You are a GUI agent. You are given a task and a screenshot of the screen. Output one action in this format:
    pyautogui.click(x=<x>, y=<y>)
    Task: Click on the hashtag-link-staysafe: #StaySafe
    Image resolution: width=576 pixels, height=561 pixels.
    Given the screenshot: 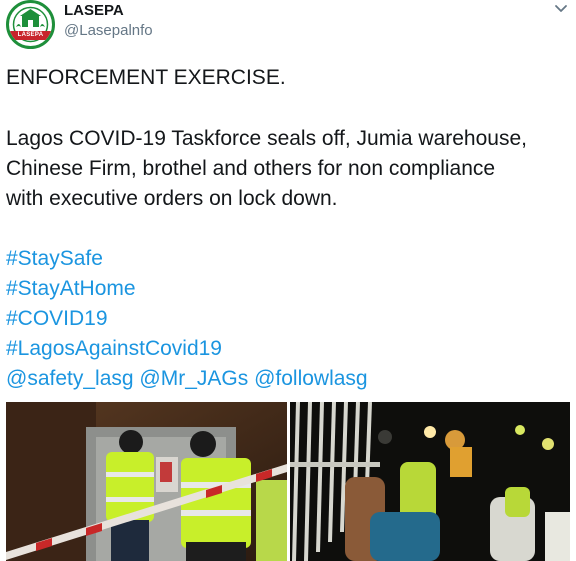 What is the action you would take?
    pyautogui.click(x=54, y=259)
    